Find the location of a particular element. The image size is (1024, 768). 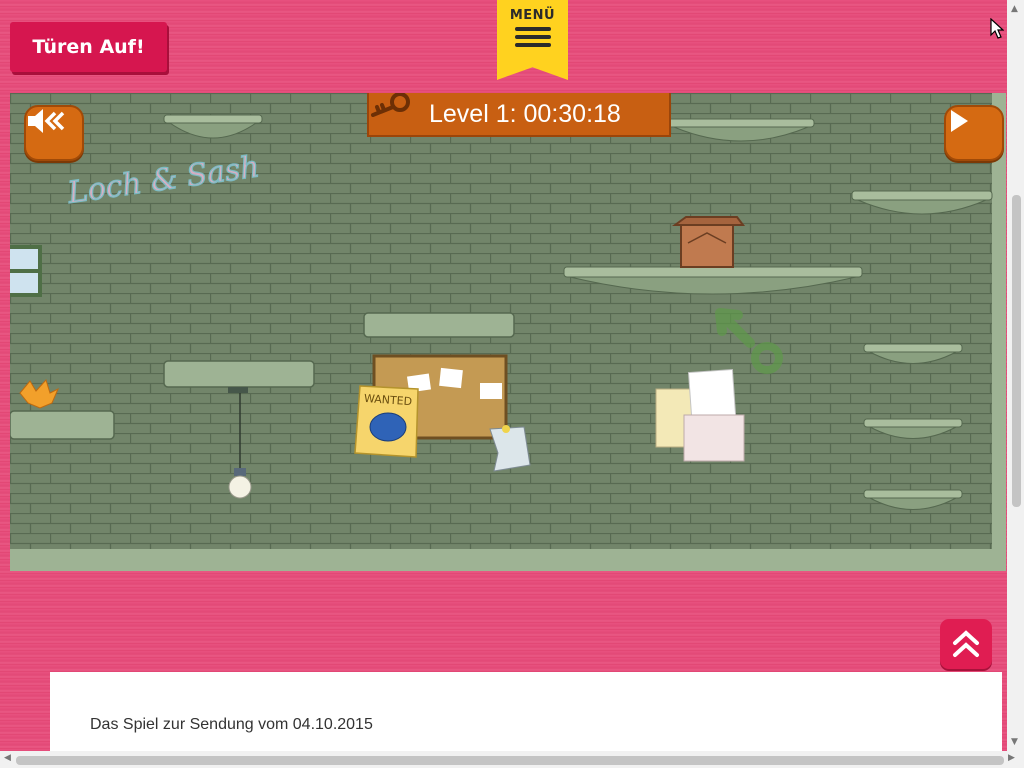

logo-text: Türen Auf! is located at coordinates (88, 47).